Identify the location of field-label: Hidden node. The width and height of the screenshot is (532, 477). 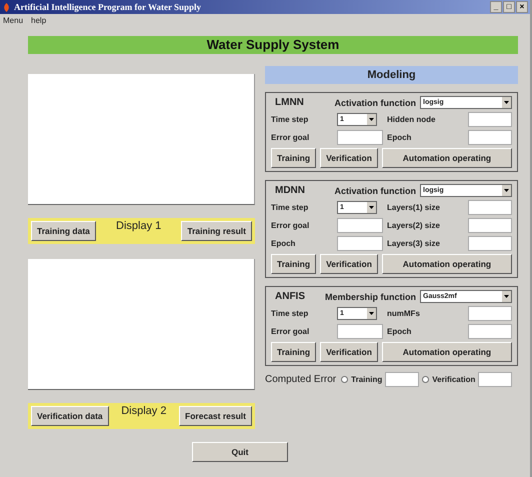
(411, 119).